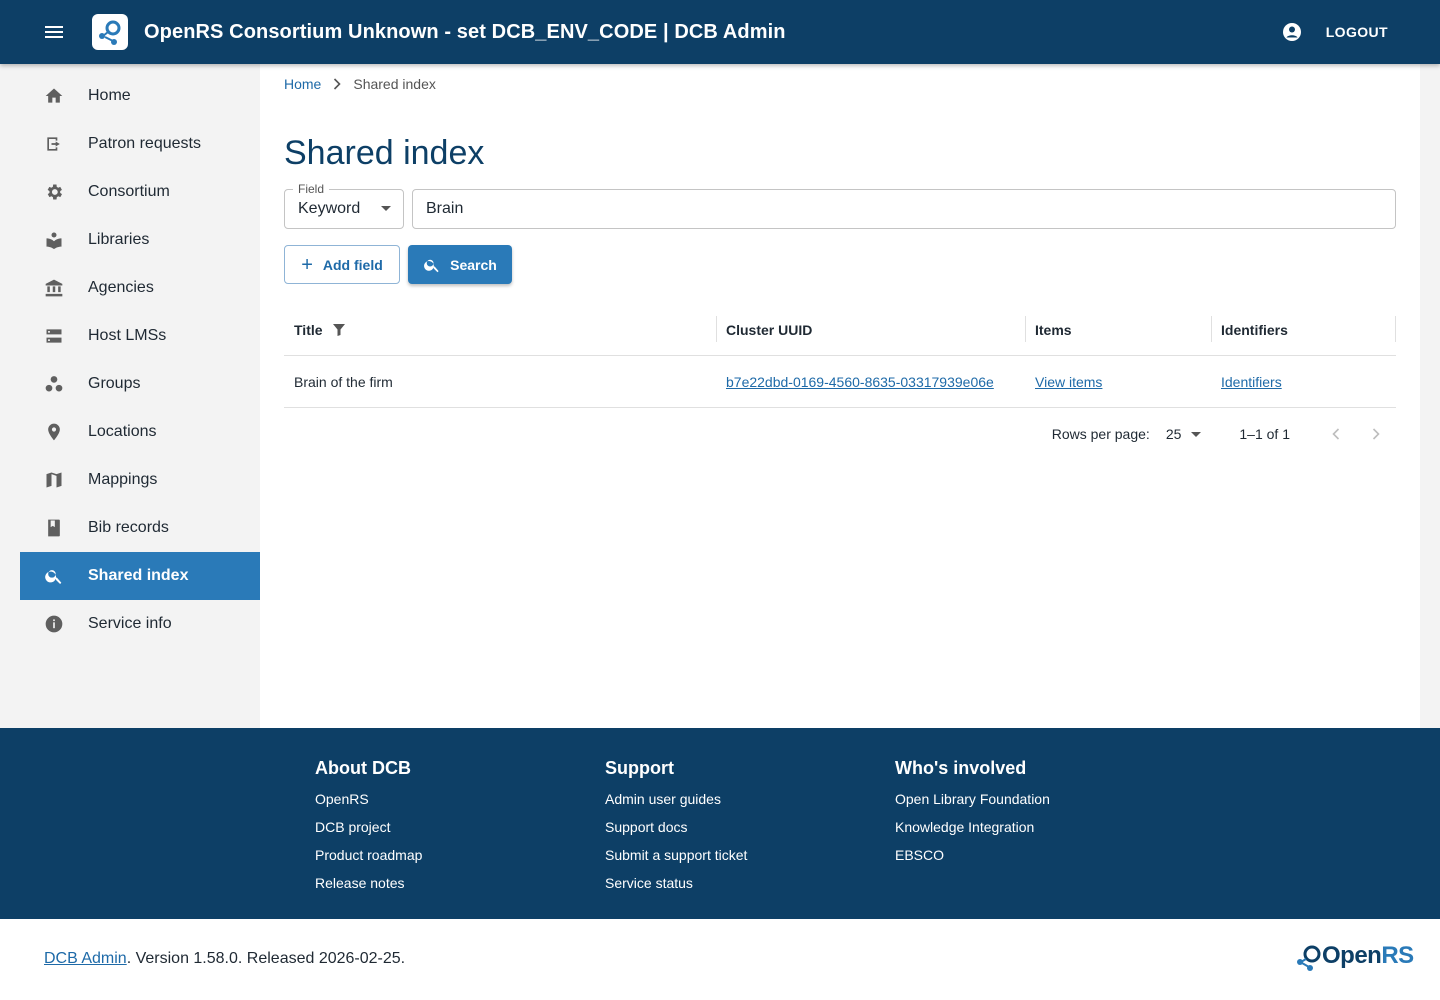 Image resolution: width=1440 pixels, height=1000 pixels. I want to click on sidebar-item-label: Libraries, so click(119, 239).